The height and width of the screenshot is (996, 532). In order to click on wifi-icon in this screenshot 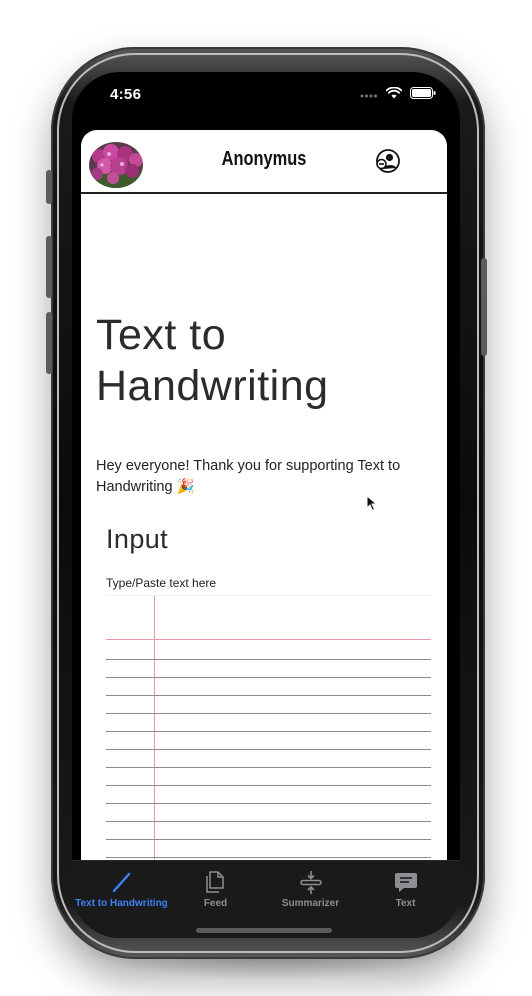, I will do `click(394, 93)`.